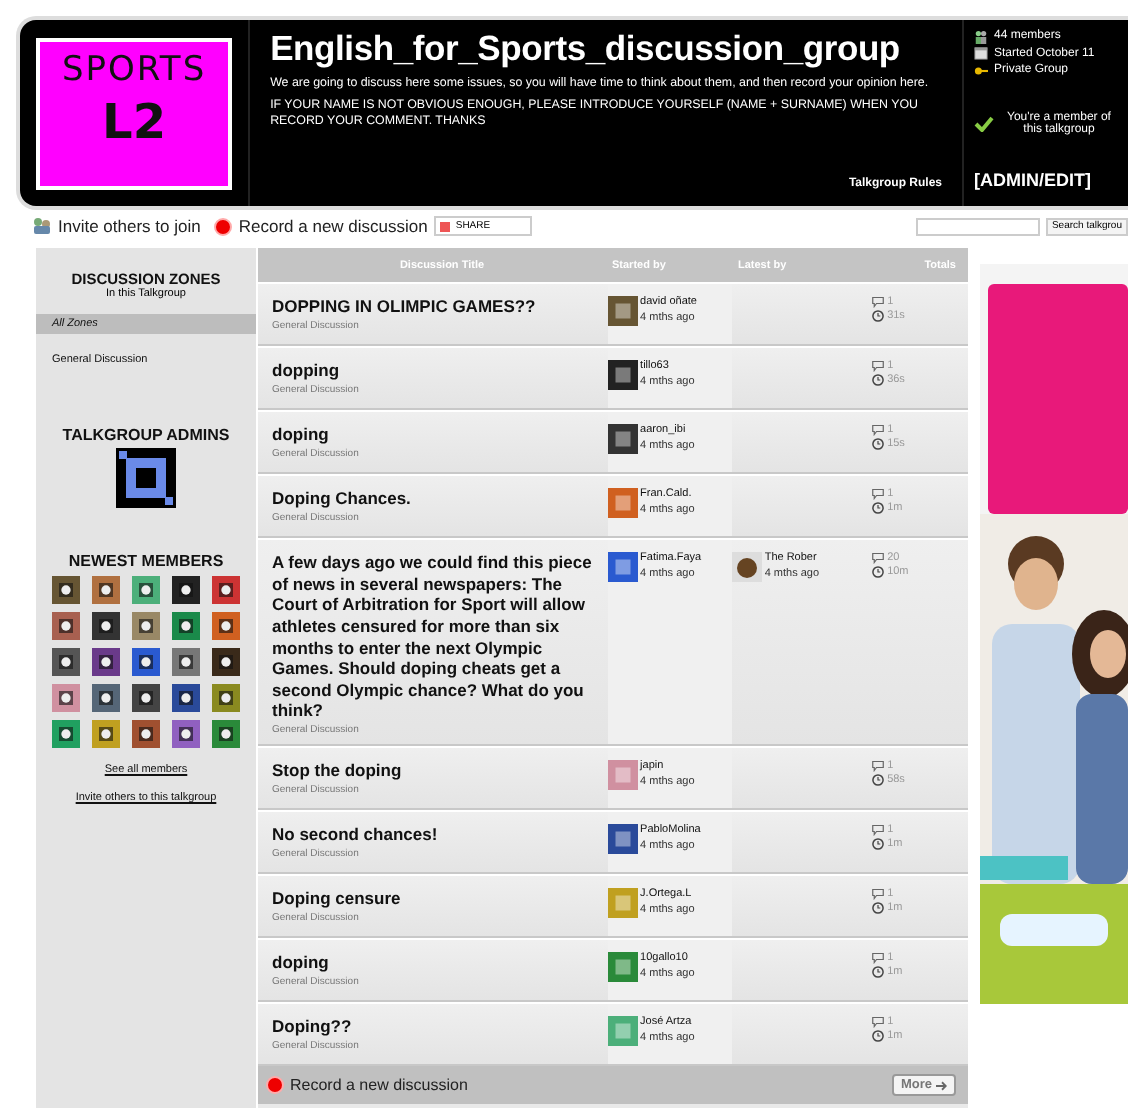 This screenshot has height=1108, width=1128. What do you see at coordinates (134, 70) in the screenshot?
I see `logo-text: SPORTS` at bounding box center [134, 70].